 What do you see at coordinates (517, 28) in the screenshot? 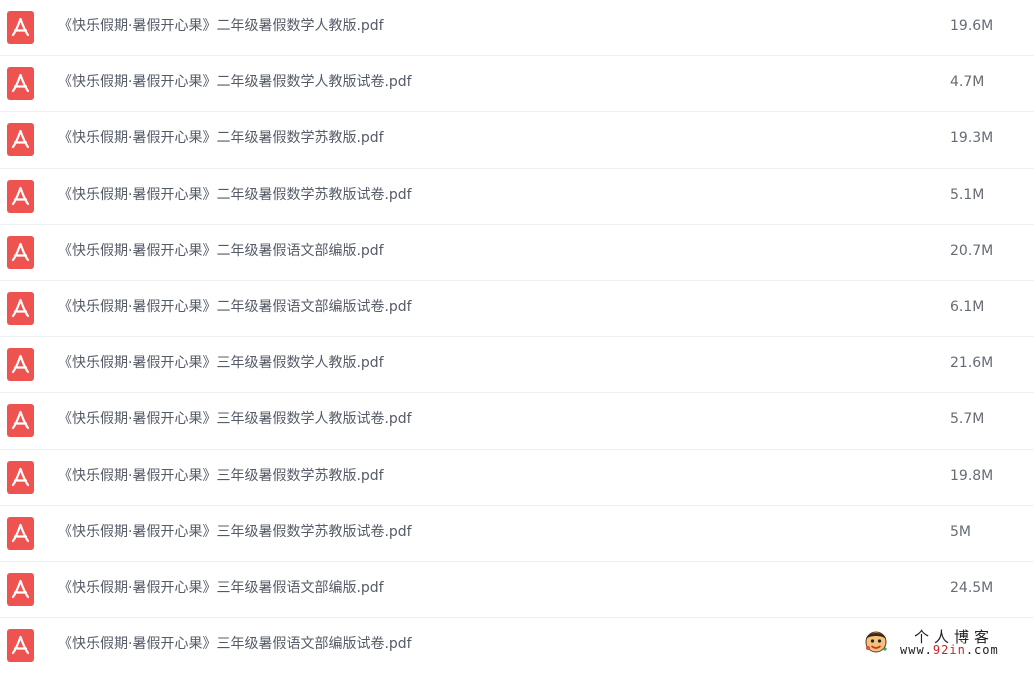
I see `file-row: 《快乐假期·暑假开心果》二年级暑假数学人教版.pdf 19.6M` at bounding box center [517, 28].